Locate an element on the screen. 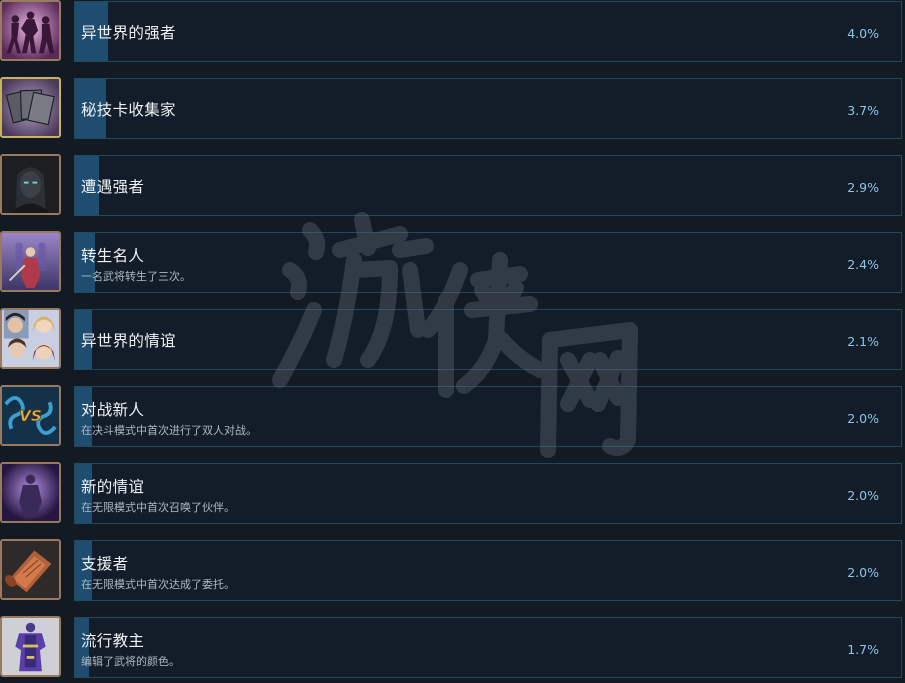 The width and height of the screenshot is (905, 683). achievement-row: 新的情谊 在无限模式中首次召唤了伙伴。 2.0% is located at coordinates (452, 494).